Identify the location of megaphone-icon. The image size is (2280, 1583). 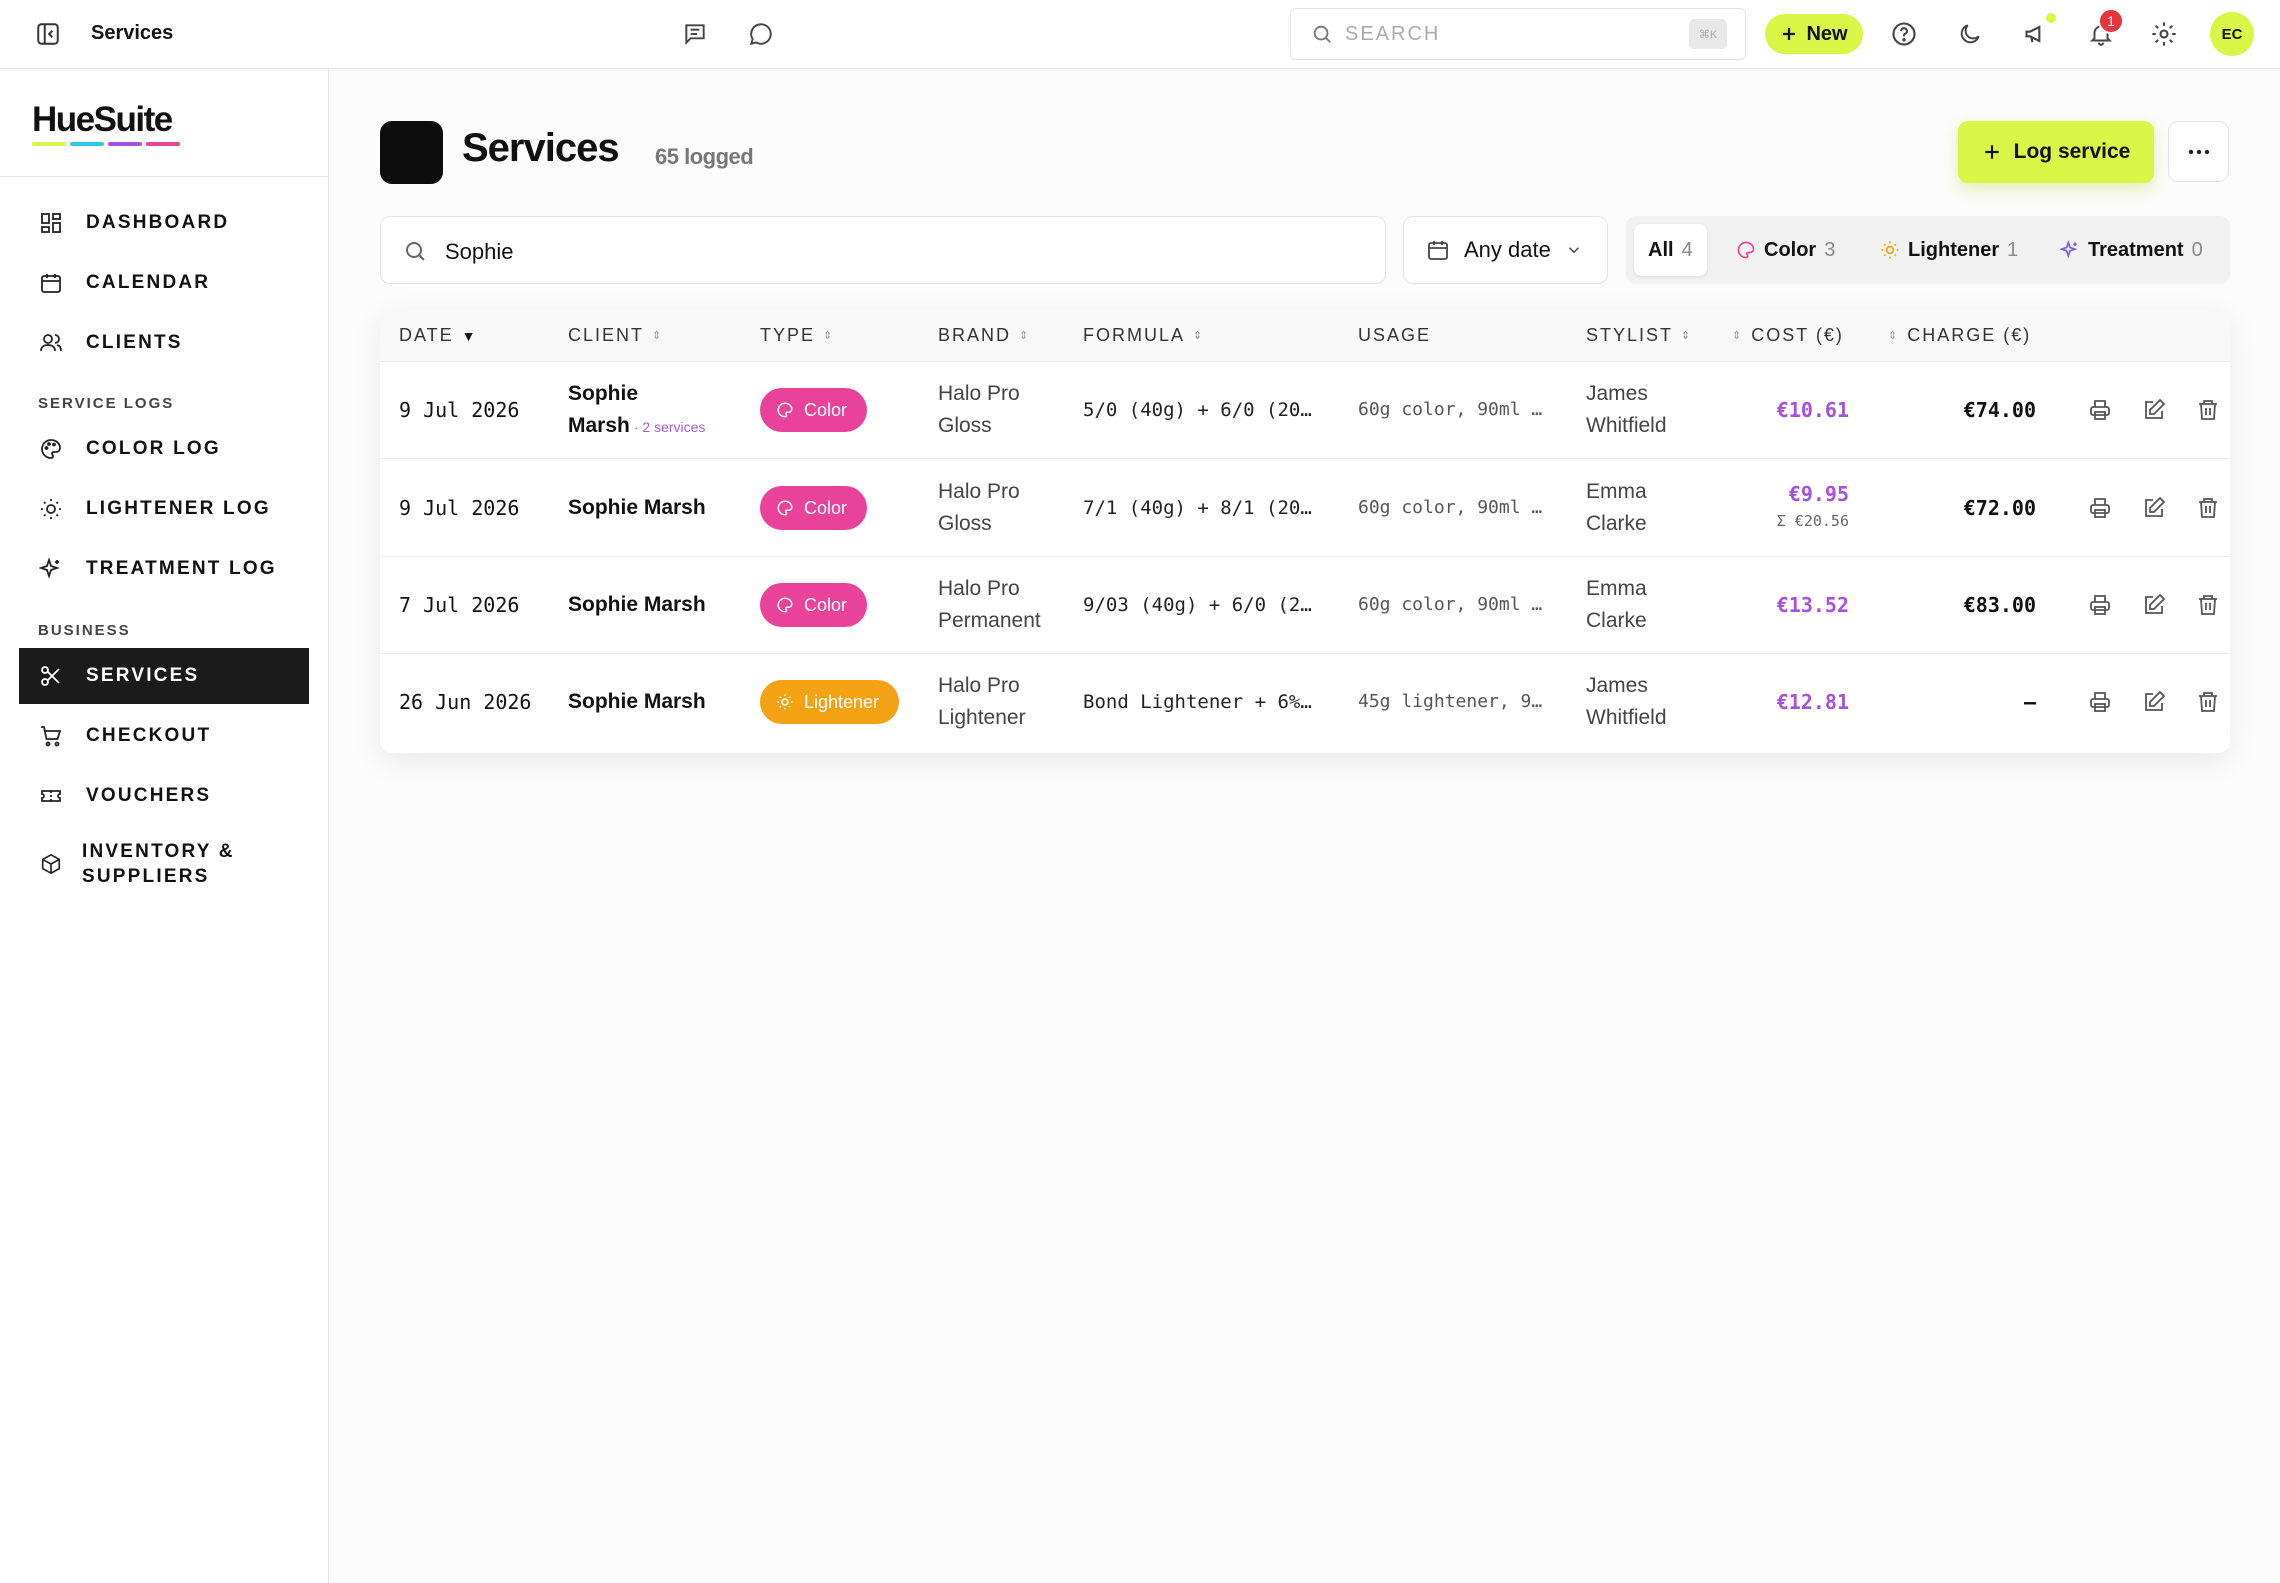
(2037, 34).